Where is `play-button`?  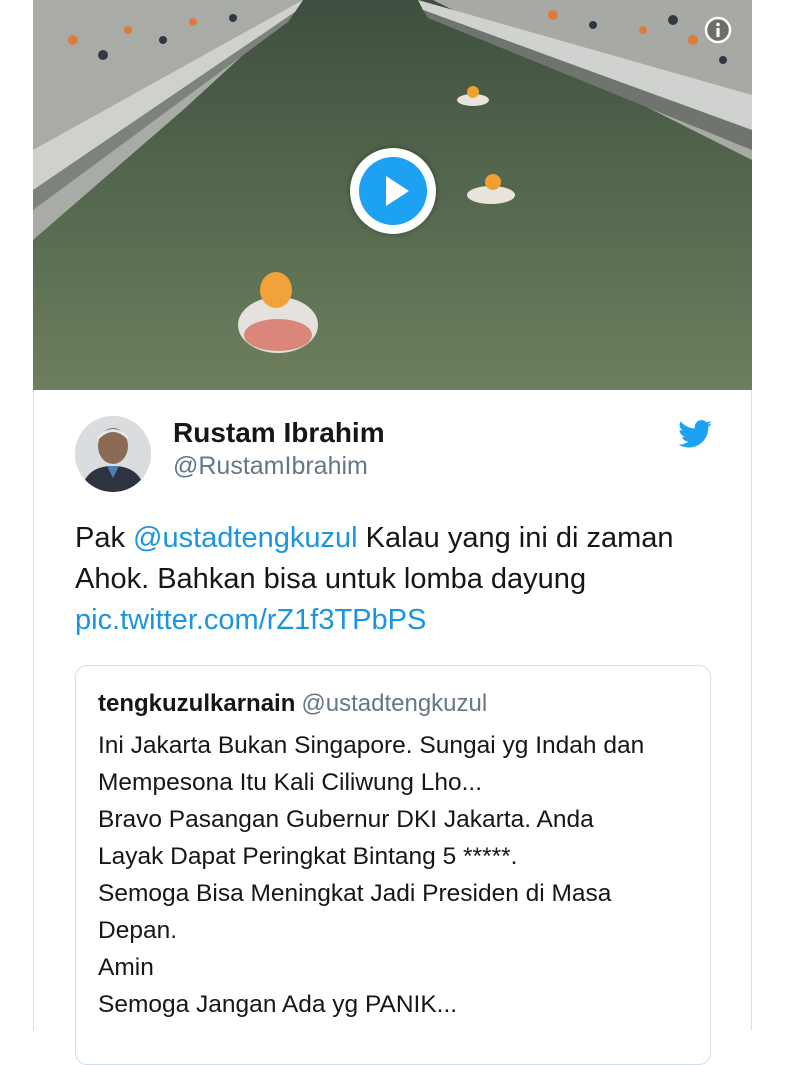
play-button is located at coordinates (393, 191).